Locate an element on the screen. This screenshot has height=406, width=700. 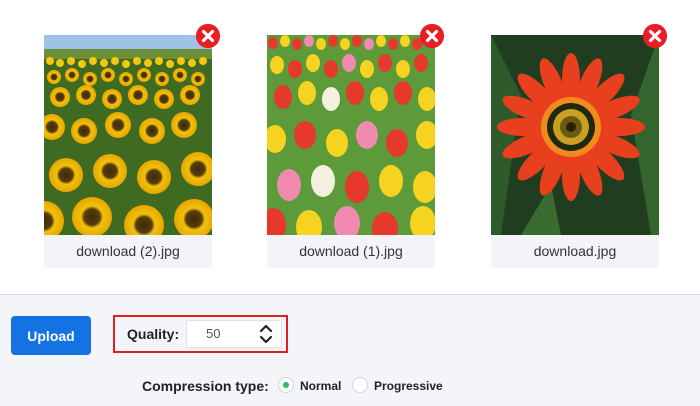
radio-progressive is located at coordinates (360, 385).